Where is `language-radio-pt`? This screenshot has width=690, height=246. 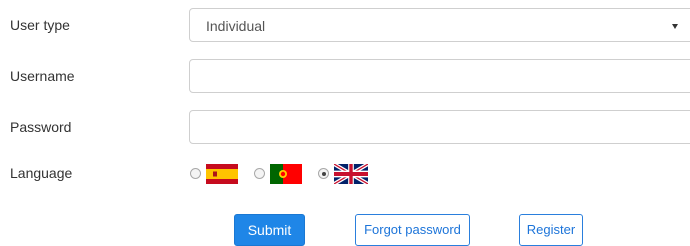
language-radio-pt is located at coordinates (259, 173).